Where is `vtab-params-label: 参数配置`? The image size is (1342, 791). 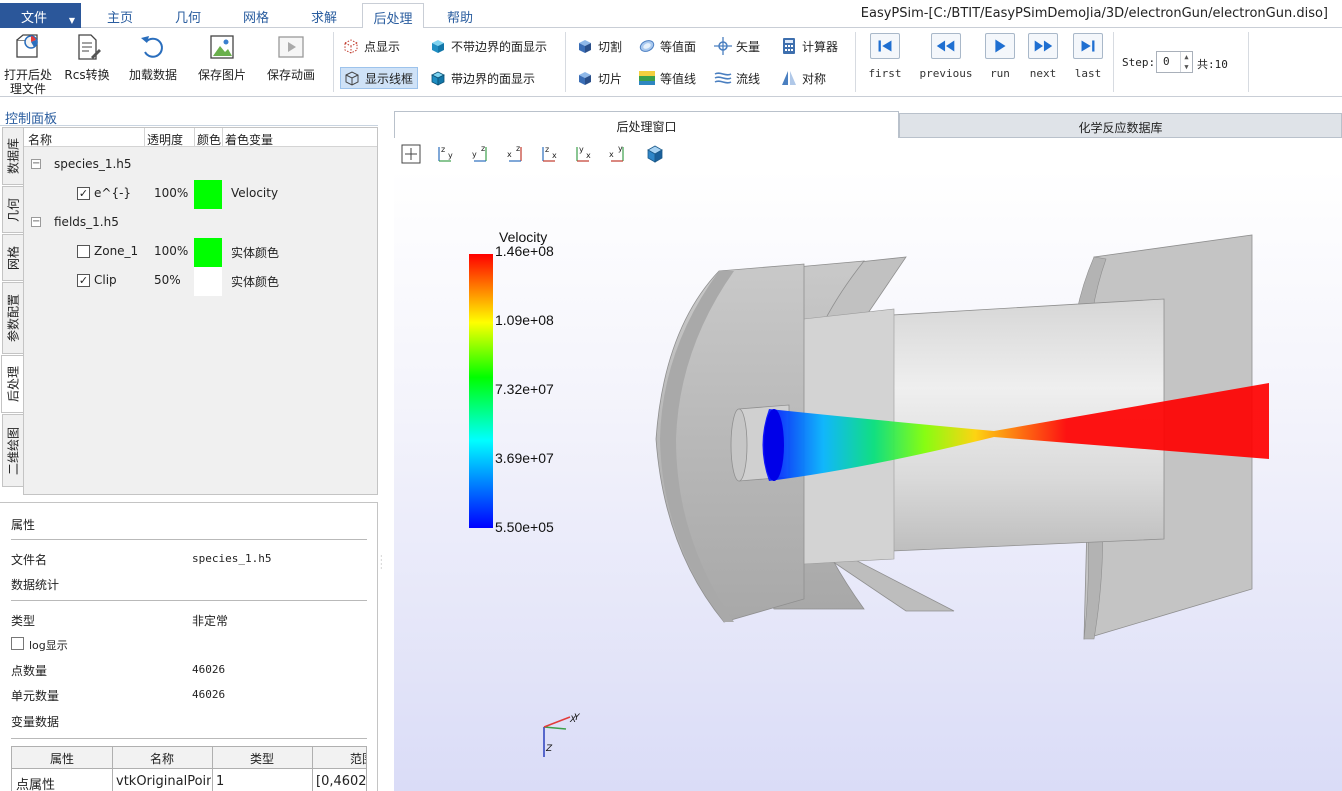
vtab-params-label: 参数配置 is located at coordinates (13, 318).